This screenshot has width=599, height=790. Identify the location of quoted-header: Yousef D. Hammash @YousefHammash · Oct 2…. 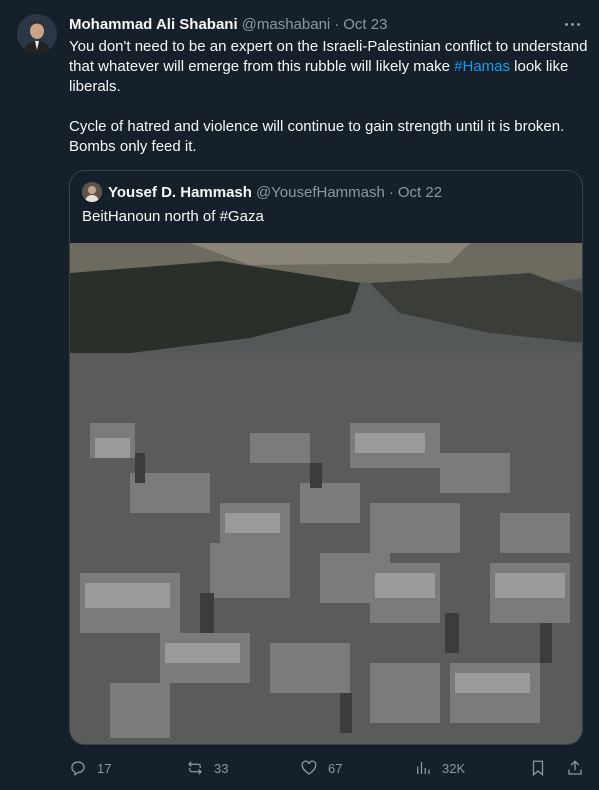
(262, 192).